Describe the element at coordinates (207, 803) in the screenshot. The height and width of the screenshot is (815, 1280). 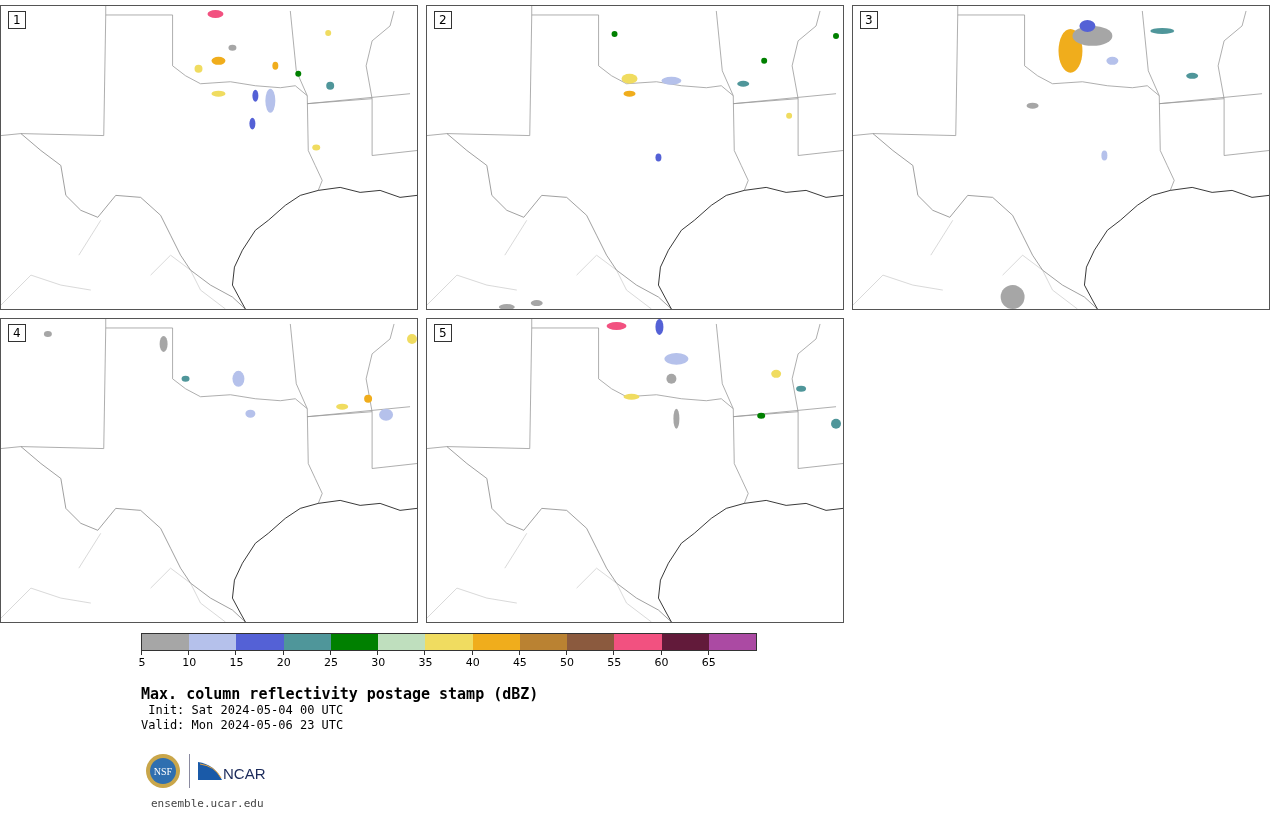
I see `site-url: ensemble.ucar.edu` at that location.